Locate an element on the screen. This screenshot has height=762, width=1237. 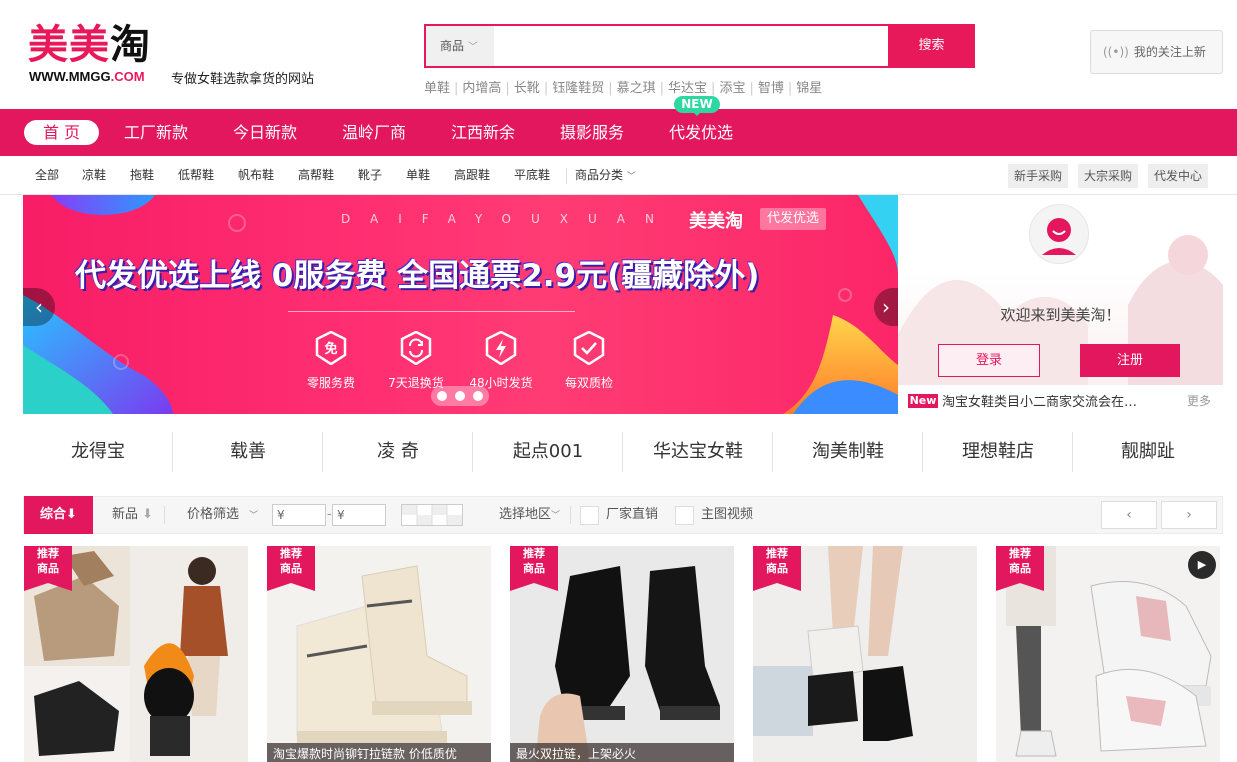
product-caption: 淘宝爆款时尚铆钉拉链款 价低质优 is located at coordinates (379, 752).